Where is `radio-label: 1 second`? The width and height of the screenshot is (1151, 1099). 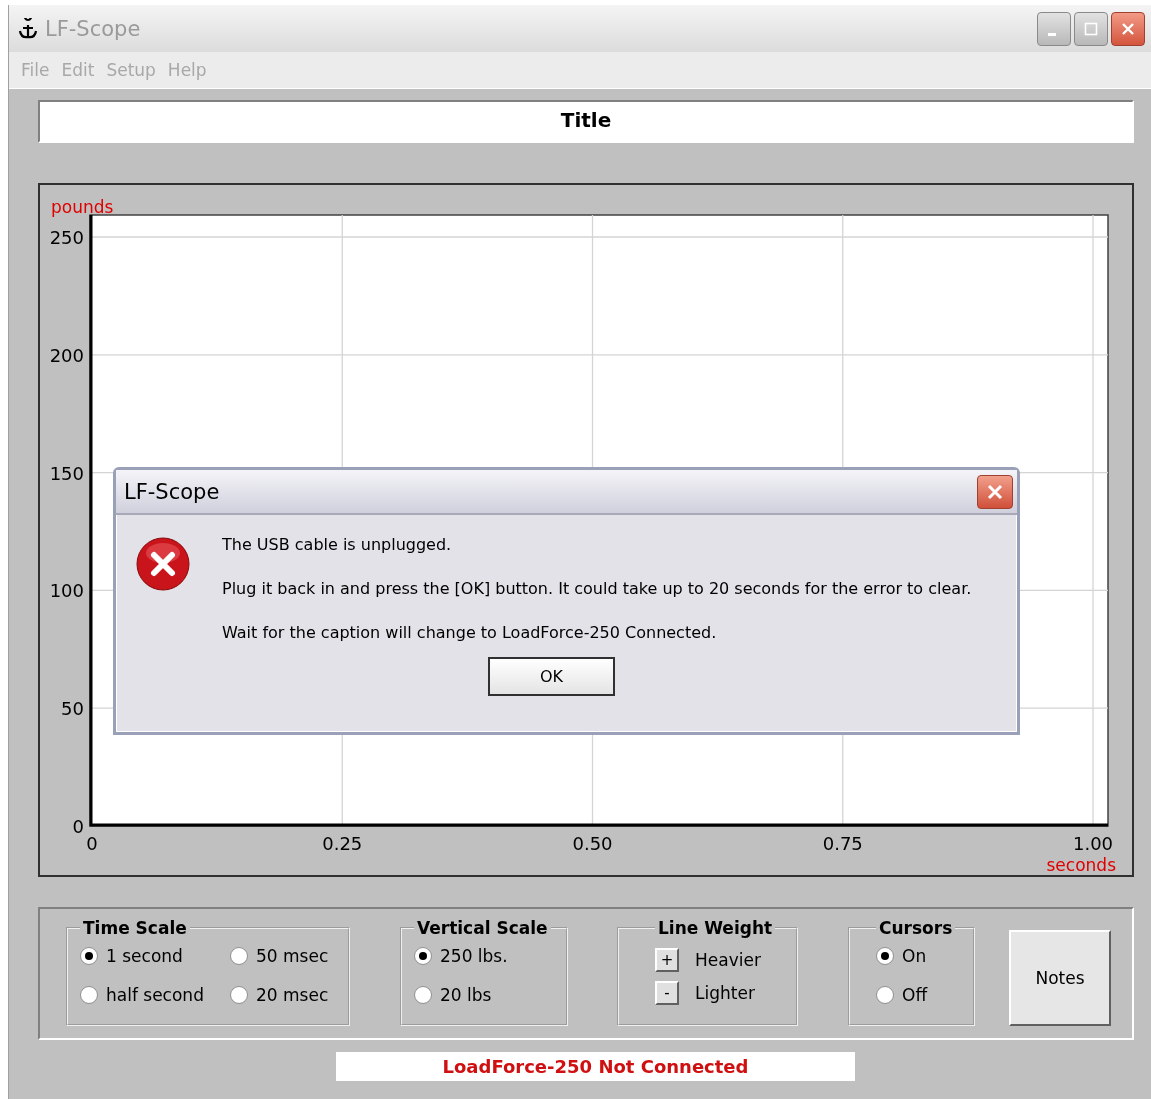
radio-label: 1 second is located at coordinates (144, 956).